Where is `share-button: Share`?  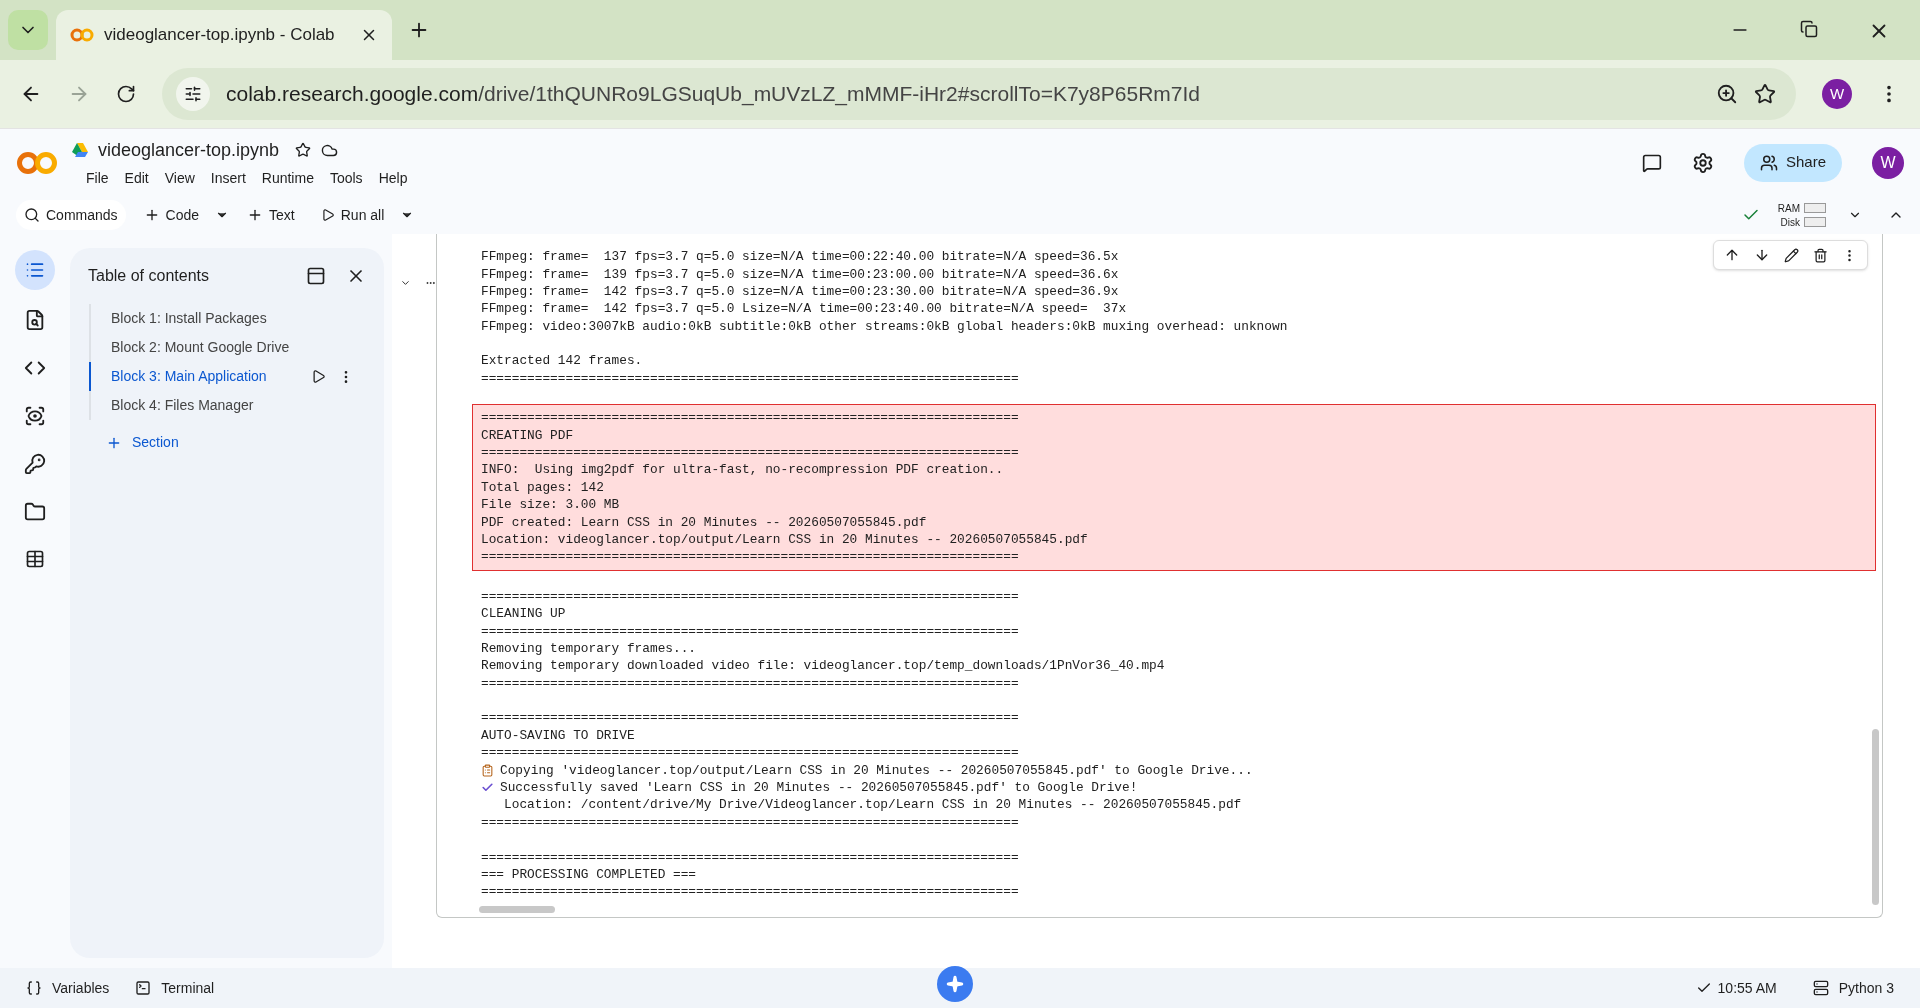 share-button: Share is located at coordinates (1792, 162).